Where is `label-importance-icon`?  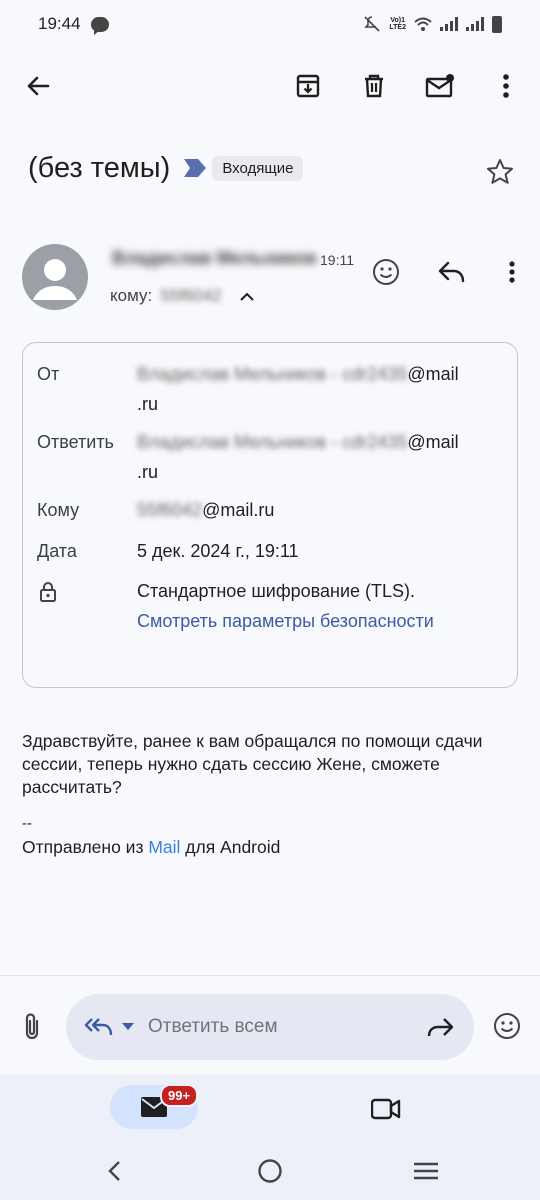 label-importance-icon is located at coordinates (195, 168).